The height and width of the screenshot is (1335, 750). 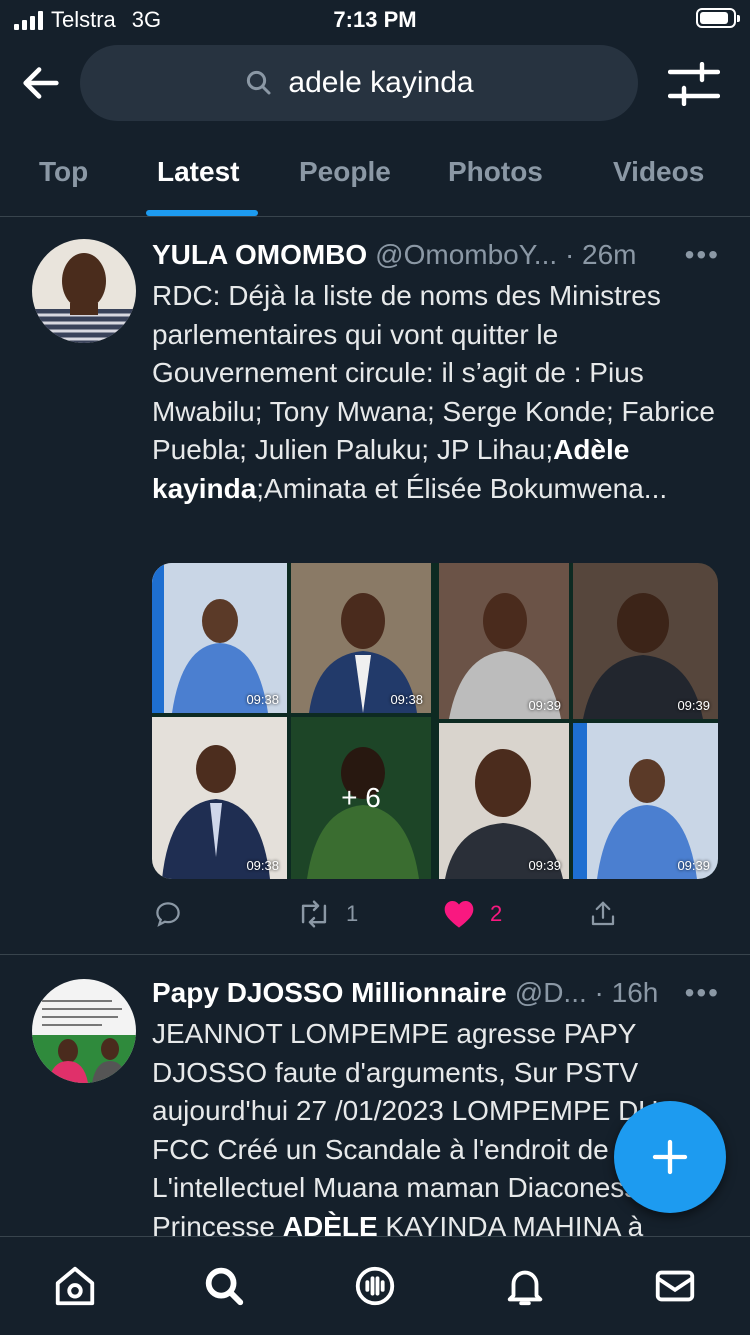 What do you see at coordinates (329, 993) in the screenshot?
I see `author-name: Papy DJOSSO Millionnaire` at bounding box center [329, 993].